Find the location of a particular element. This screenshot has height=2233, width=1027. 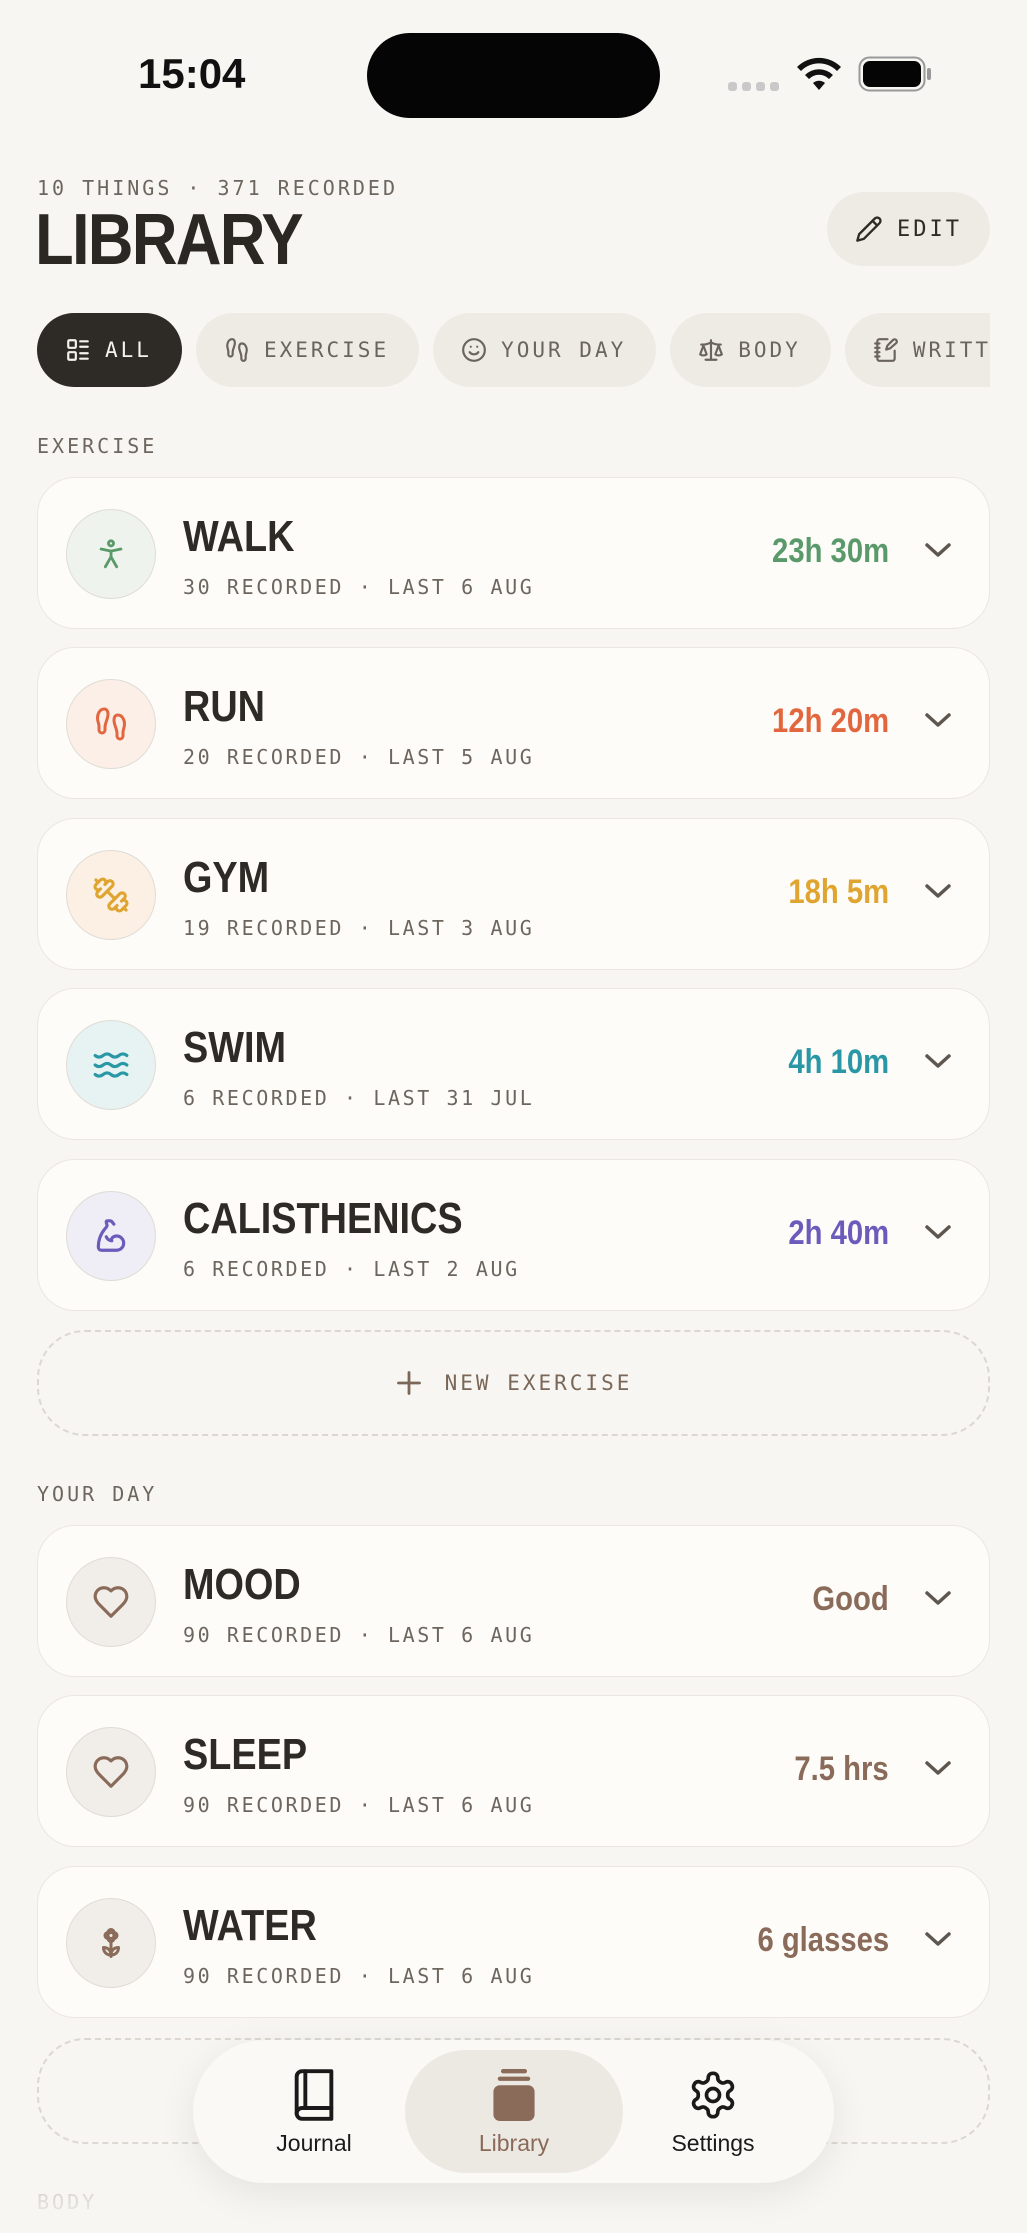

edit-button-label: EDIT is located at coordinates (929, 229).